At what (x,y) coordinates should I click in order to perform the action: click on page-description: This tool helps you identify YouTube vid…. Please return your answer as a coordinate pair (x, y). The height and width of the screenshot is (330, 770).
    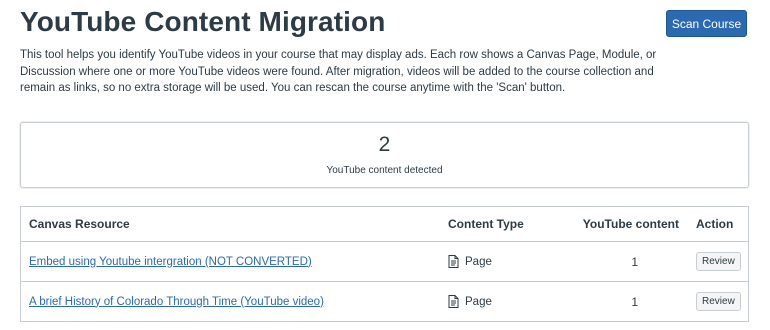
    Looking at the image, I should click on (338, 71).